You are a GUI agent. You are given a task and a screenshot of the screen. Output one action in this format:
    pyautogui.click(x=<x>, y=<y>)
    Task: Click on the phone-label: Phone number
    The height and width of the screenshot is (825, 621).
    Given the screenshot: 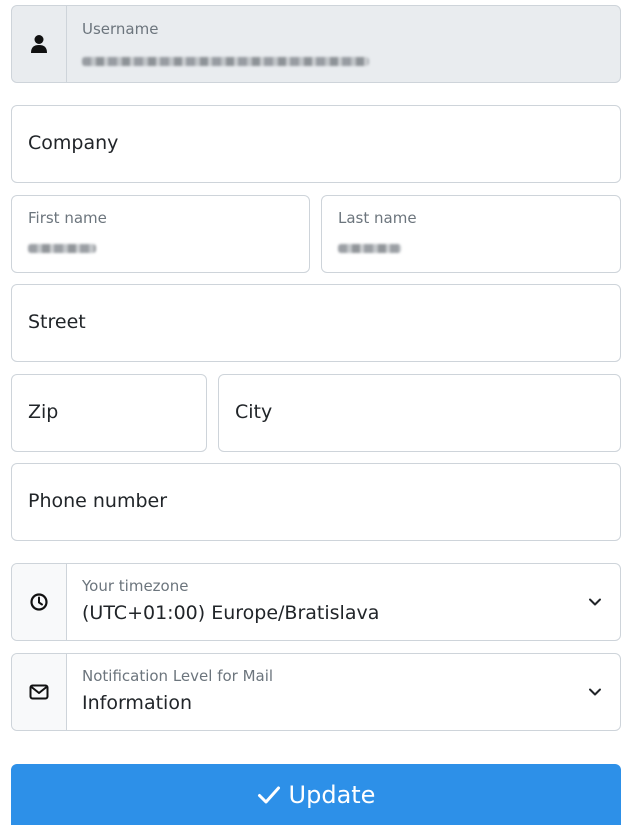 What is the action you would take?
    pyautogui.click(x=98, y=501)
    